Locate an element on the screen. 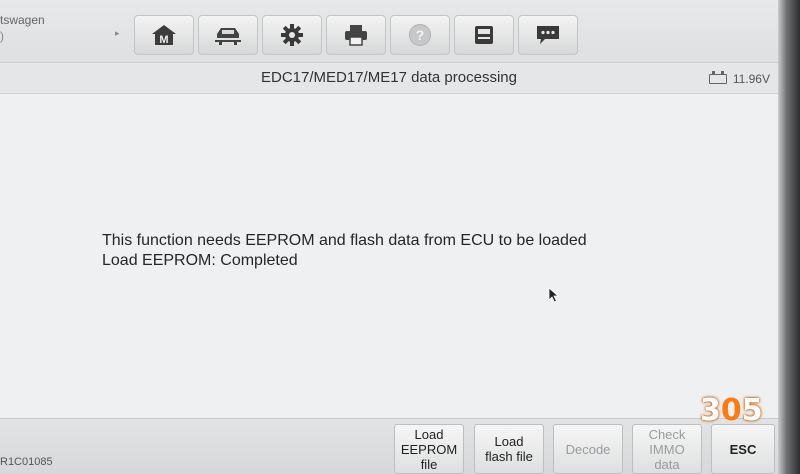  gear-icon is located at coordinates (292, 35).